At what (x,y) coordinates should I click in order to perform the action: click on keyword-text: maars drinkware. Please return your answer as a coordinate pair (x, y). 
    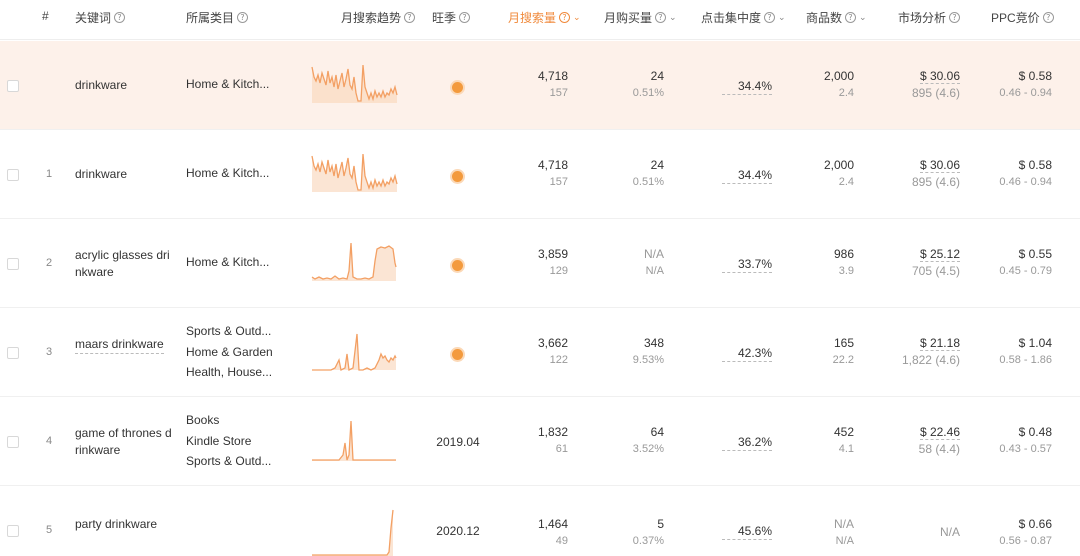
    Looking at the image, I should click on (119, 345).